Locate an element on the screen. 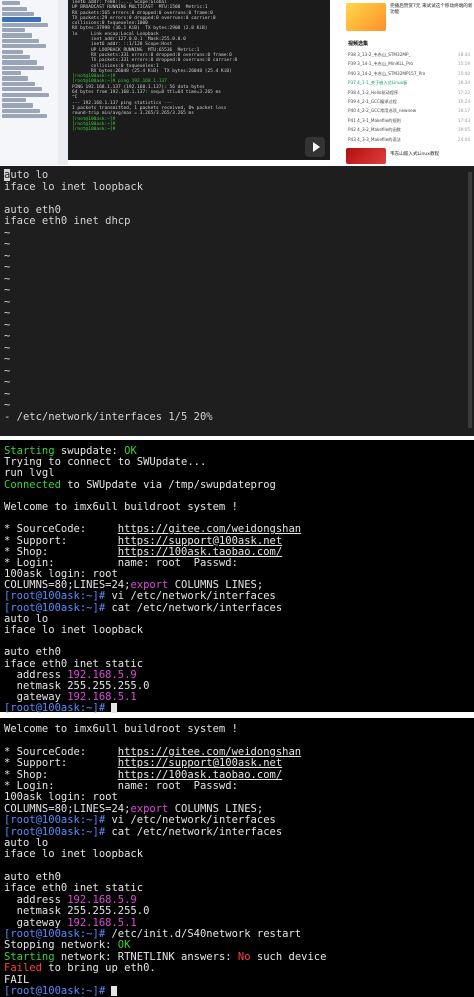  episode-item: P39 4_2-1_GCC编译过程 15:24 is located at coordinates (409, 102).